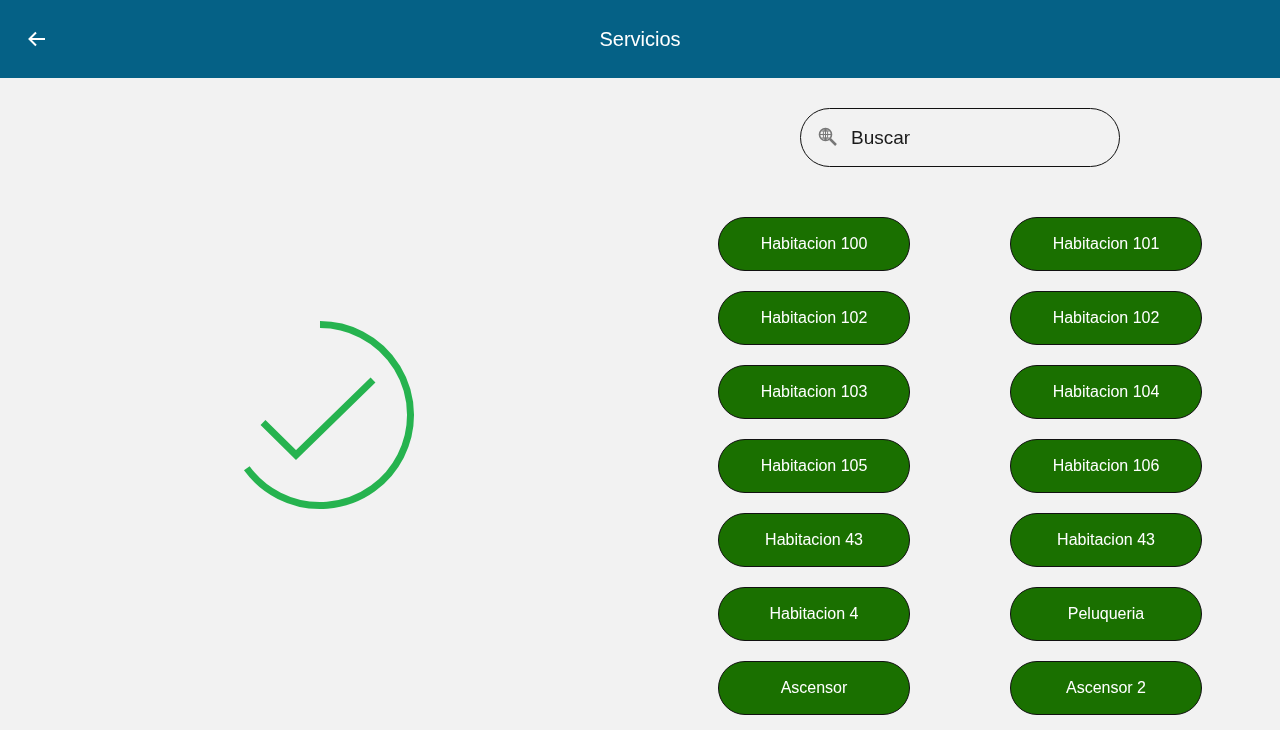 The width and height of the screenshot is (1280, 730). What do you see at coordinates (828, 137) in the screenshot?
I see `search-icon` at bounding box center [828, 137].